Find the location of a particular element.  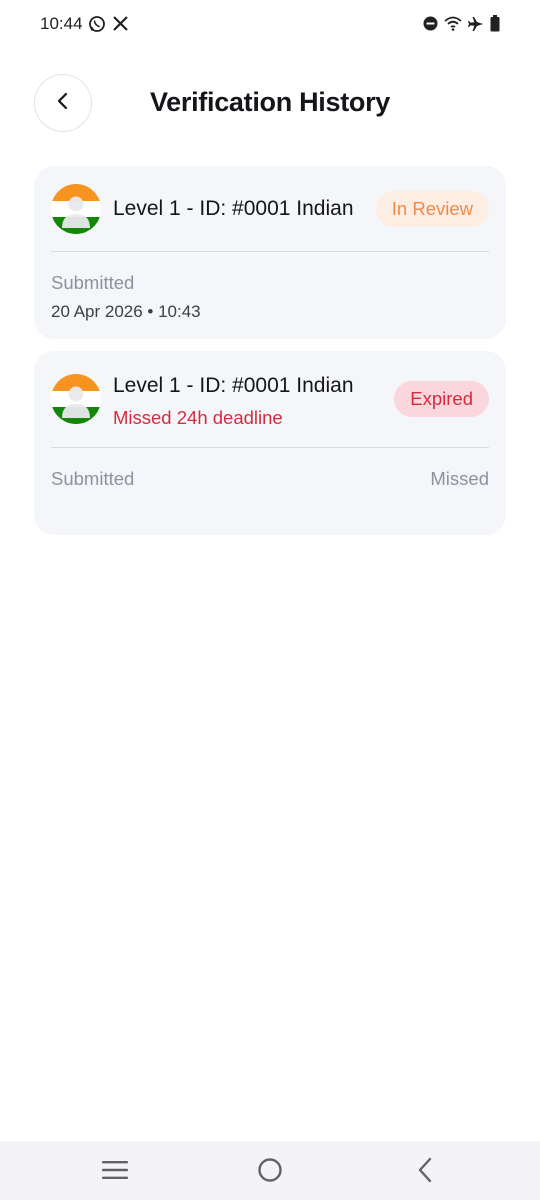

page-title: Verification History is located at coordinates (270, 102).